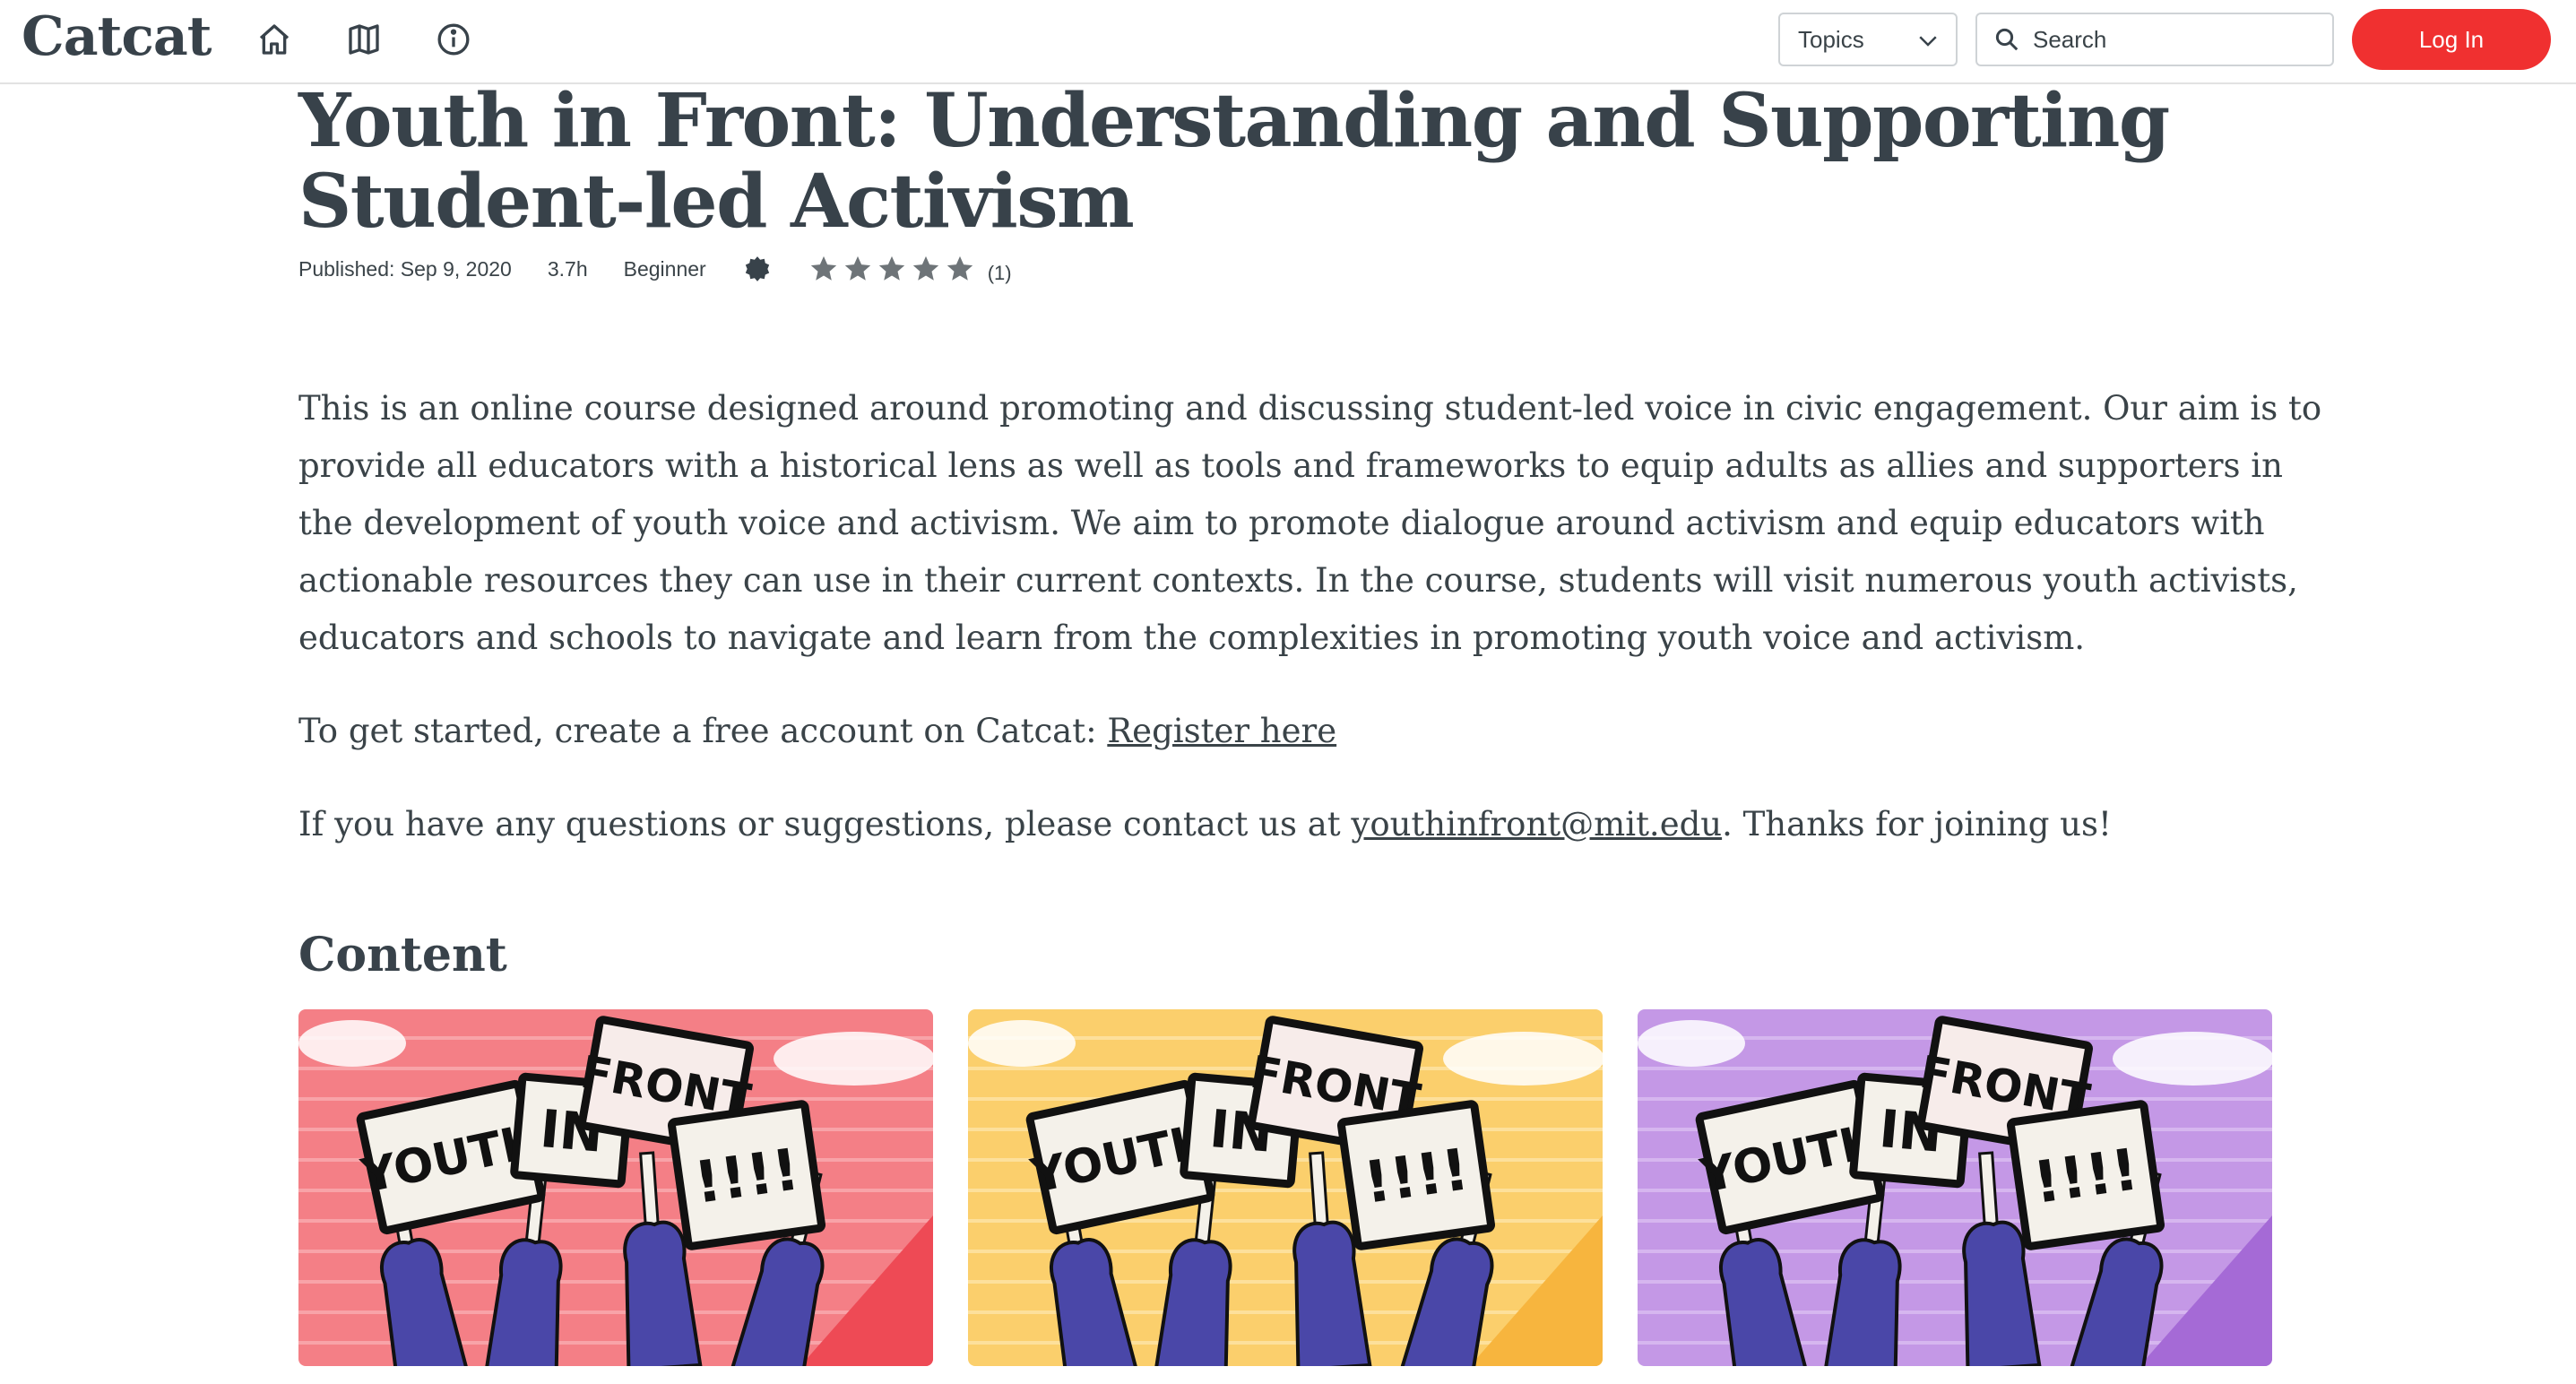 Image resolution: width=2576 pixels, height=1384 pixels. What do you see at coordinates (1928, 41) in the screenshot?
I see `chevron-down-icon` at bounding box center [1928, 41].